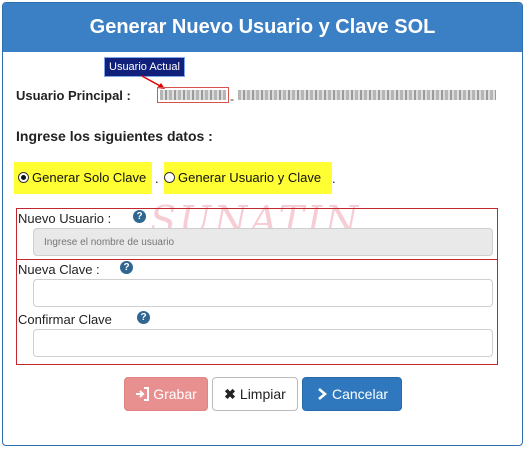  I want to click on usuario-principal-label: Usuario Principal :, so click(73, 95).